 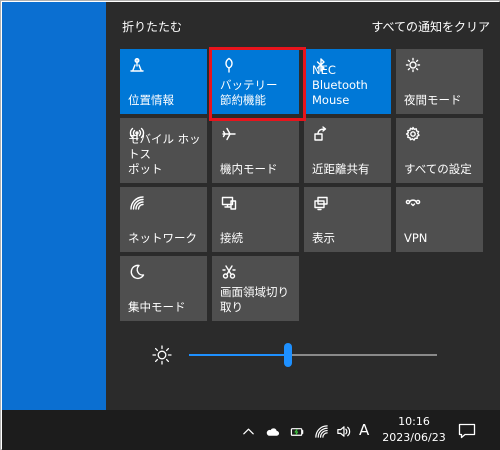 What do you see at coordinates (439, 81) in the screenshot?
I see `tile-night-light: 夜間モード` at bounding box center [439, 81].